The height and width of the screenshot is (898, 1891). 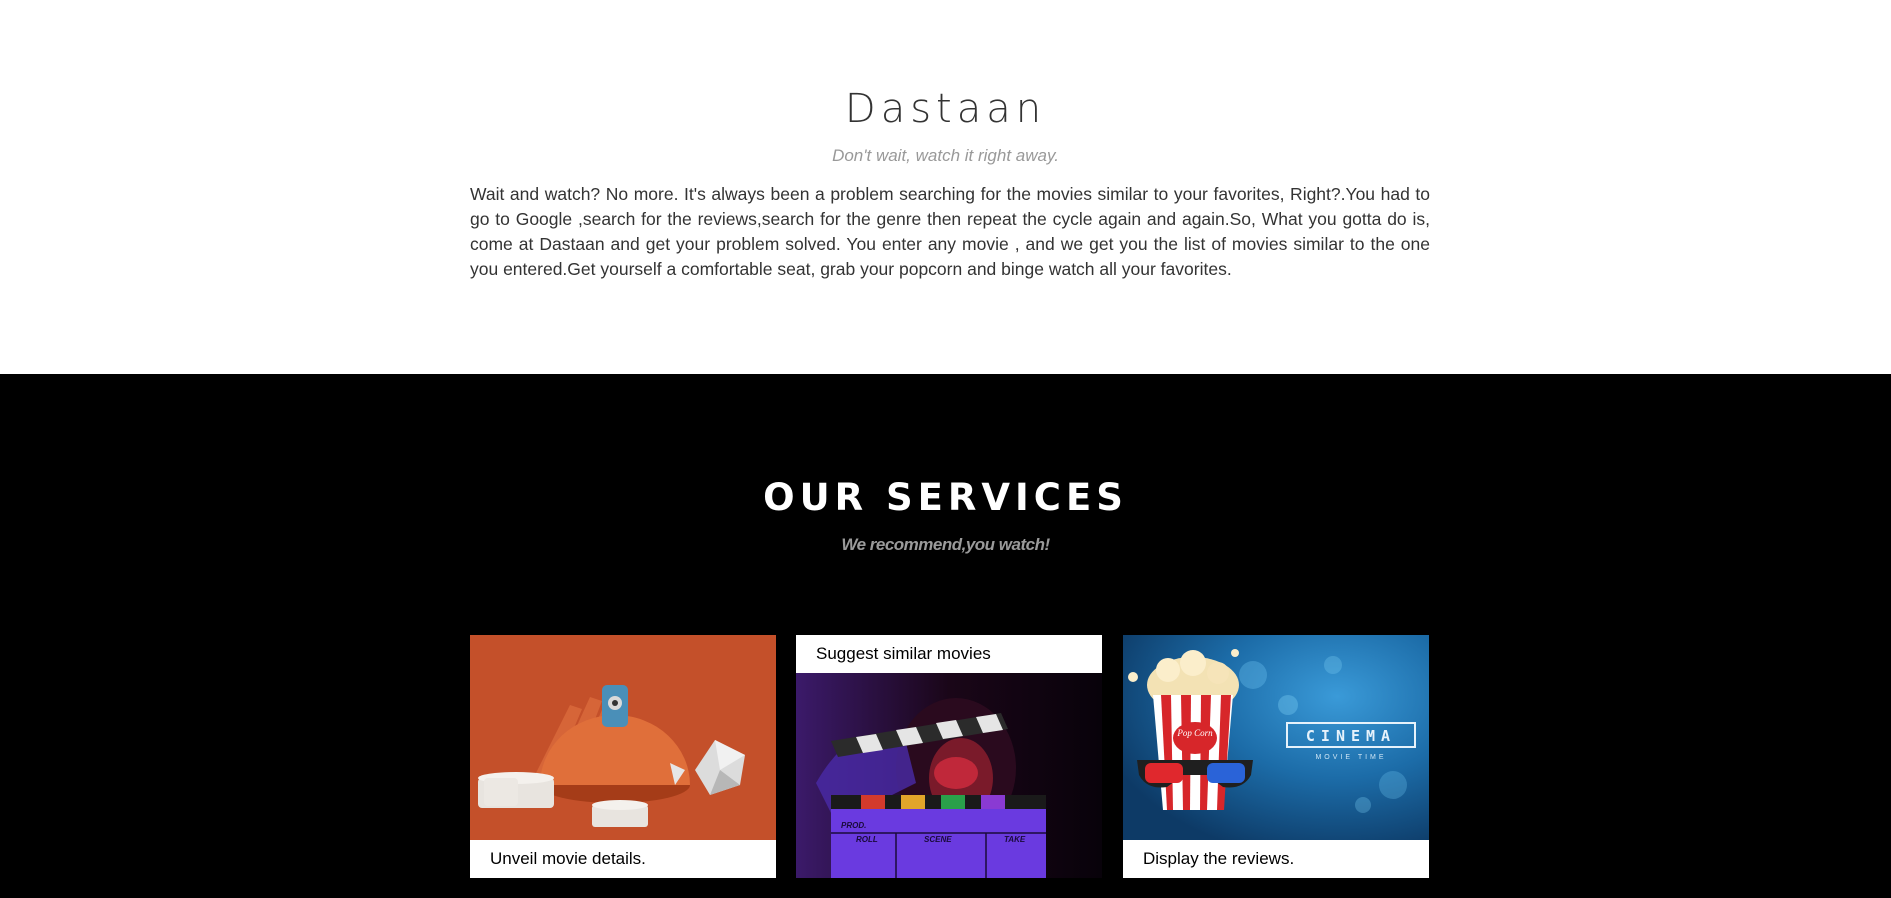 What do you see at coordinates (949, 775) in the screenshot?
I see `clapperboard-image: PROD. ROLL SCENE TAKE` at bounding box center [949, 775].